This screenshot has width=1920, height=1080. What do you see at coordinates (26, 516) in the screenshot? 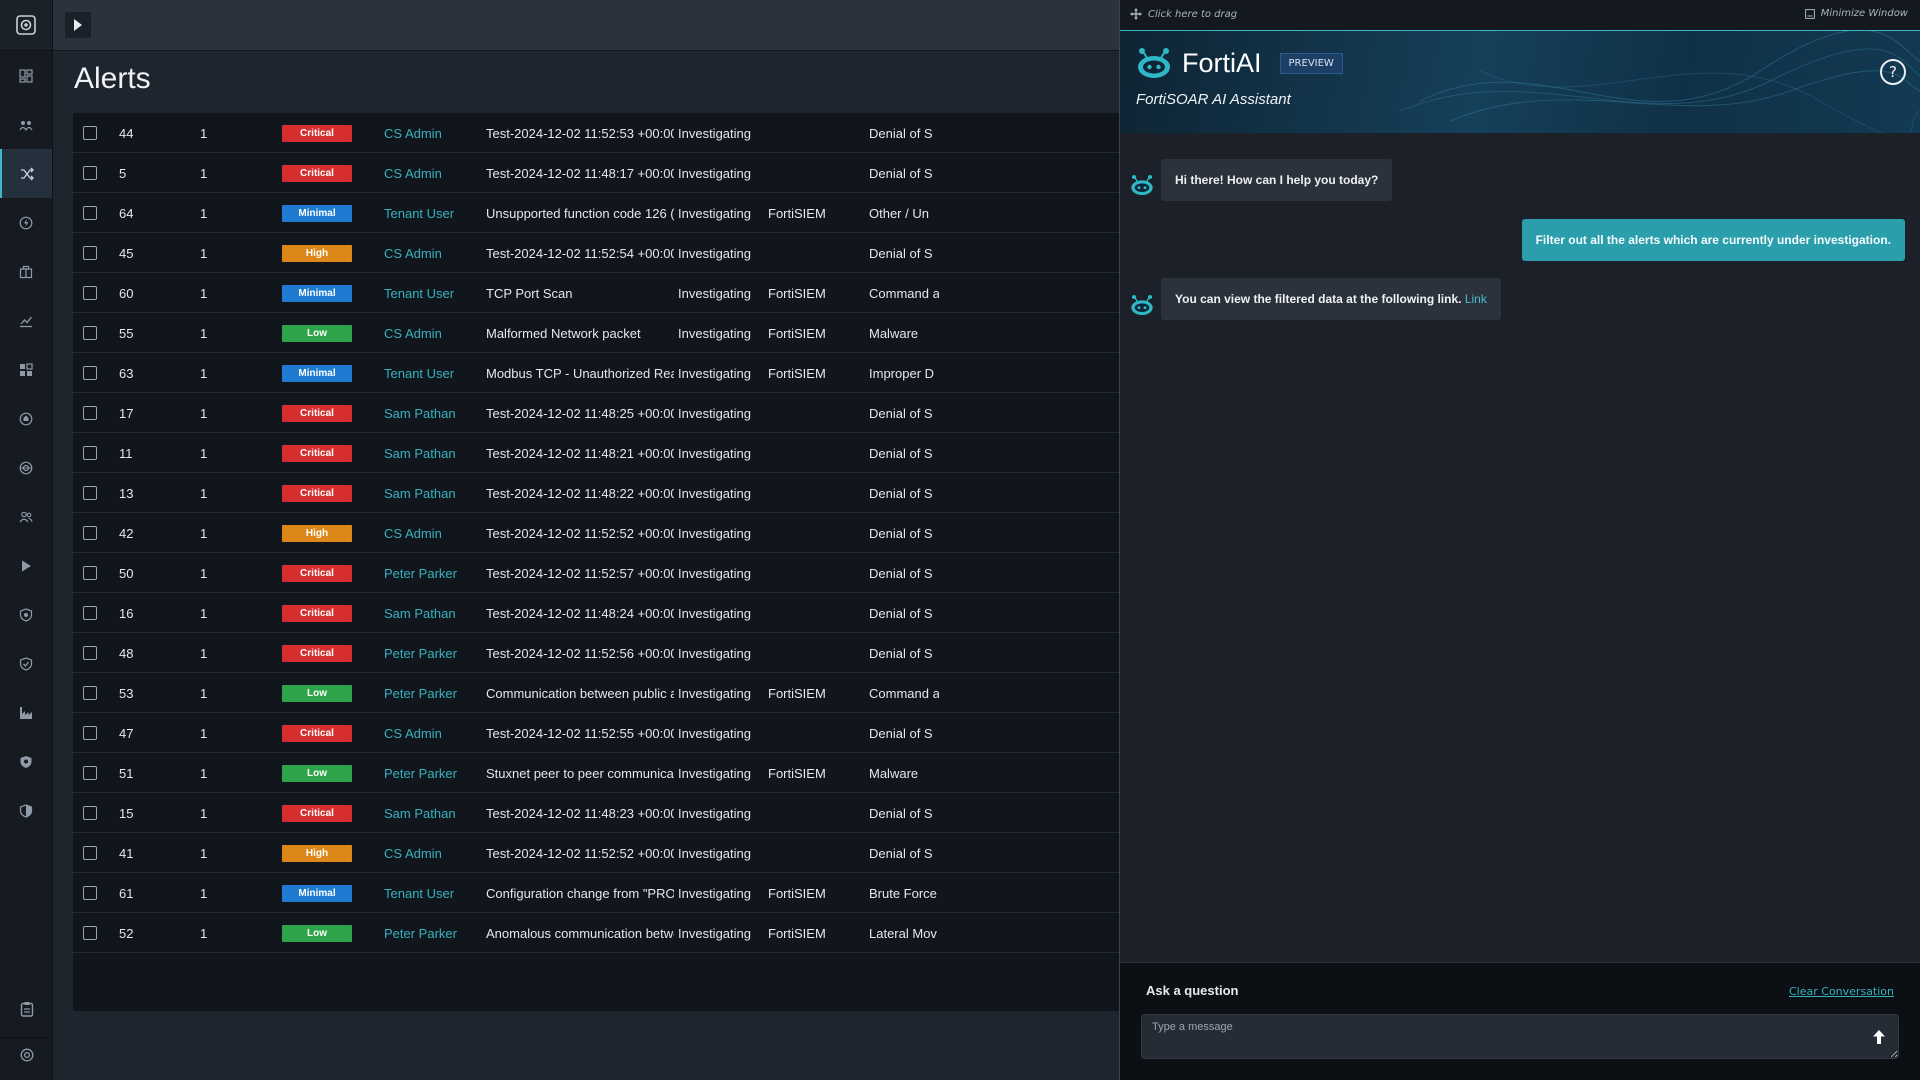
I see `users-icon` at bounding box center [26, 516].